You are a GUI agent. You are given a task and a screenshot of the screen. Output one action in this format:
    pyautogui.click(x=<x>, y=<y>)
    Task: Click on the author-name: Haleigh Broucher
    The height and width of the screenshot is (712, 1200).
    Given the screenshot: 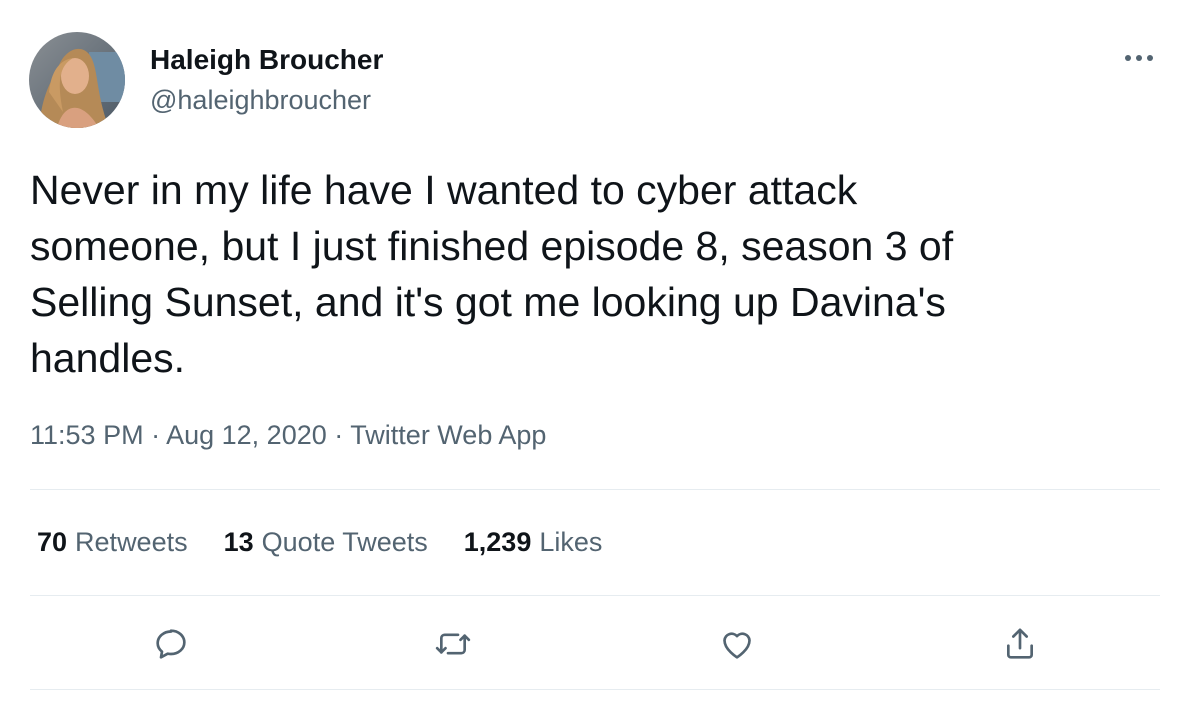 What is the action you would take?
    pyautogui.click(x=266, y=60)
    